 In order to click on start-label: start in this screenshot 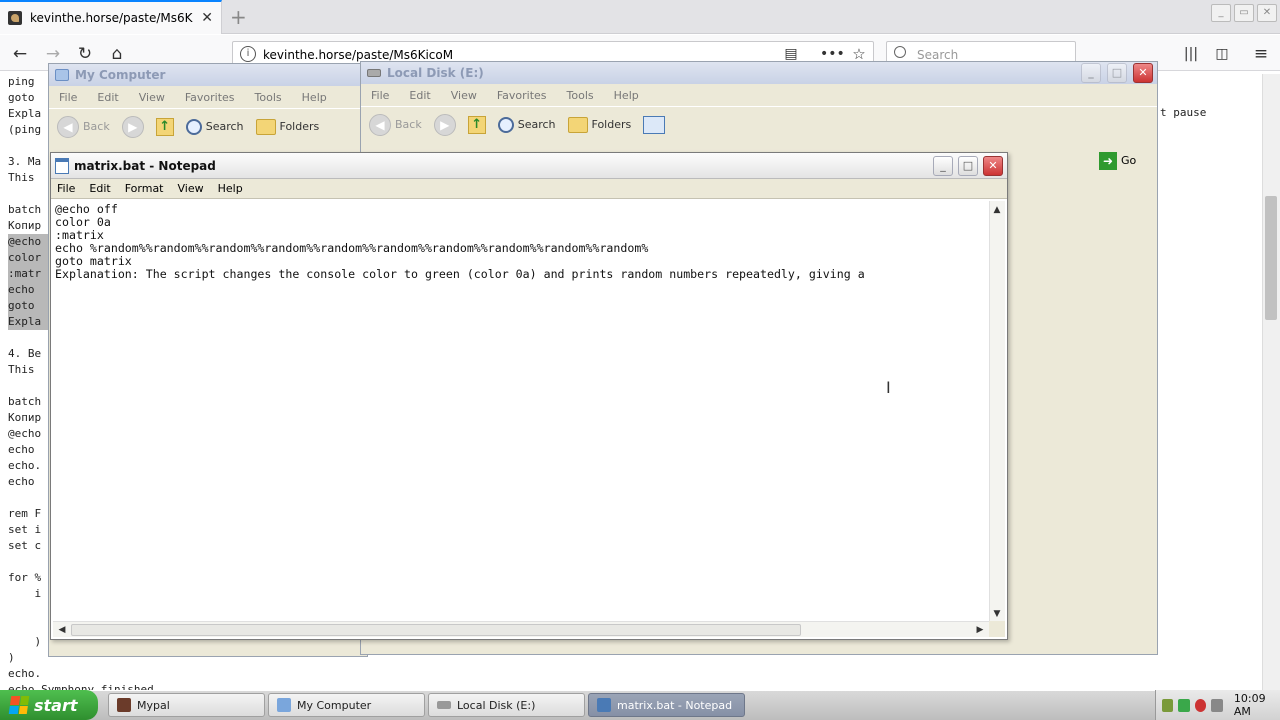, I will do `click(56, 705)`.